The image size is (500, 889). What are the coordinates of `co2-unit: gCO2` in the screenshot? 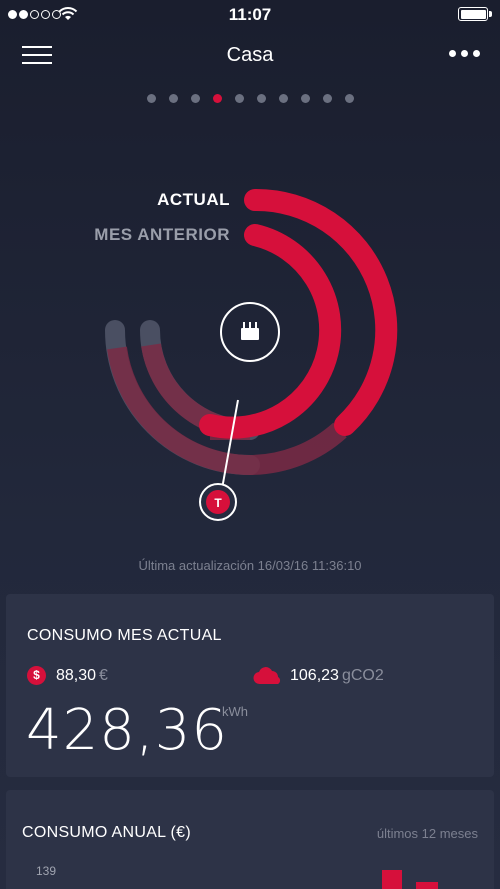 It's located at (362, 675).